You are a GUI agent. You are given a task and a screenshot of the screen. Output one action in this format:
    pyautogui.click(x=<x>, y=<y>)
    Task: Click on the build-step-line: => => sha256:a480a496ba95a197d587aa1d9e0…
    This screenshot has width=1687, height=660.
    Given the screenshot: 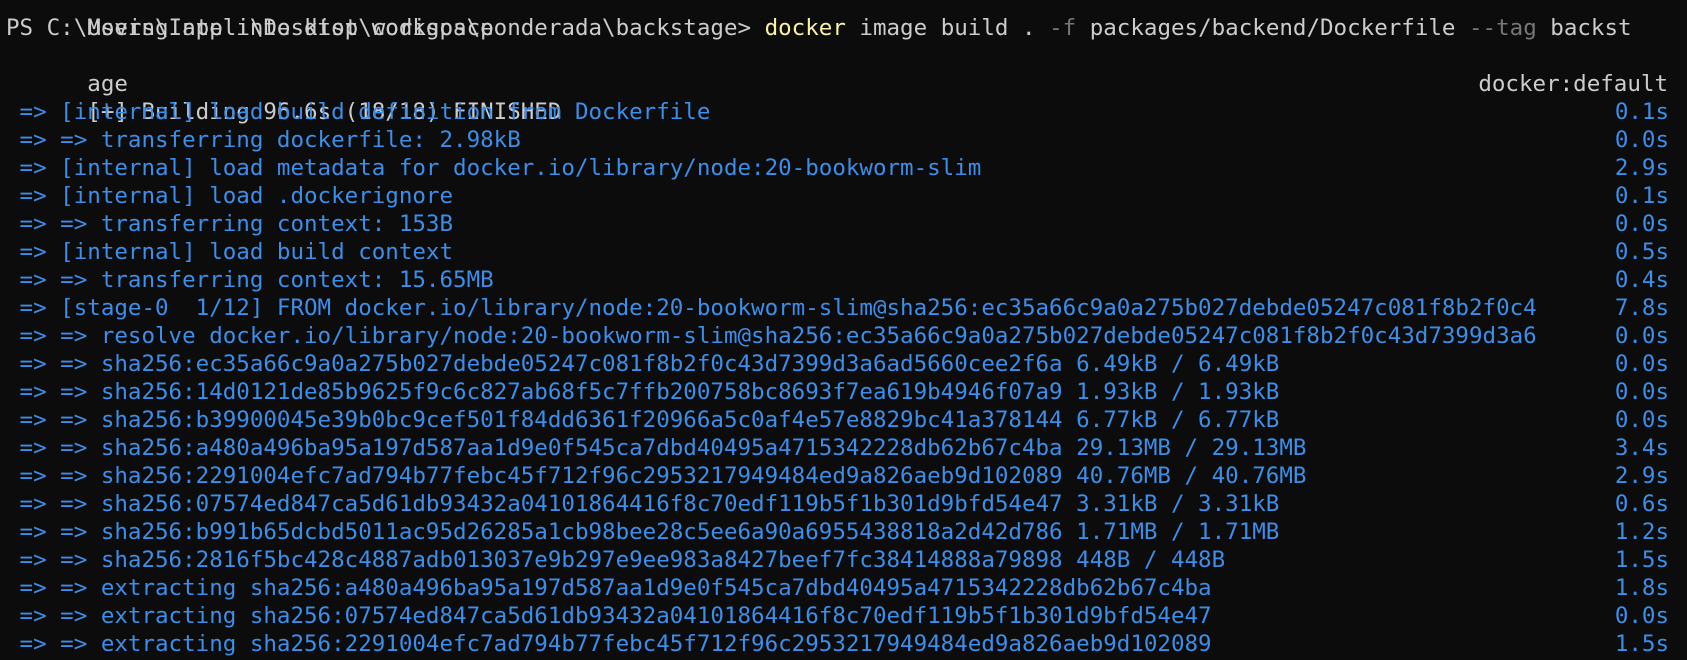 What is the action you would take?
    pyautogui.click(x=846, y=448)
    